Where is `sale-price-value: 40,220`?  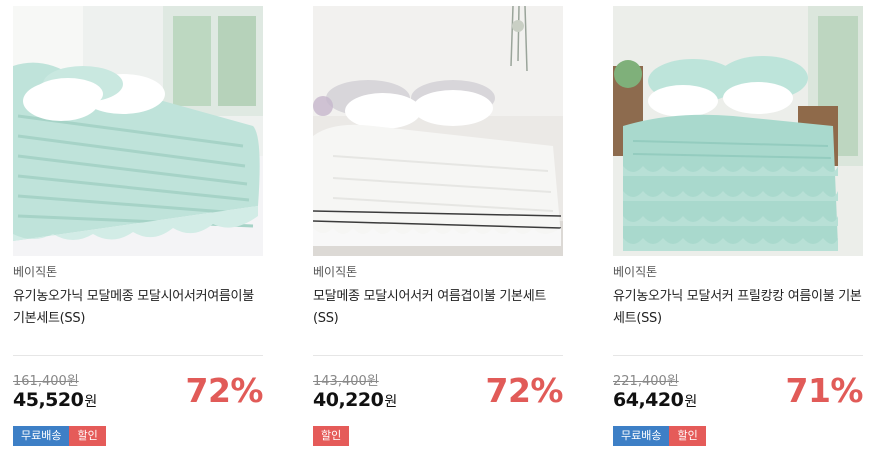 sale-price-value: 40,220 is located at coordinates (348, 400).